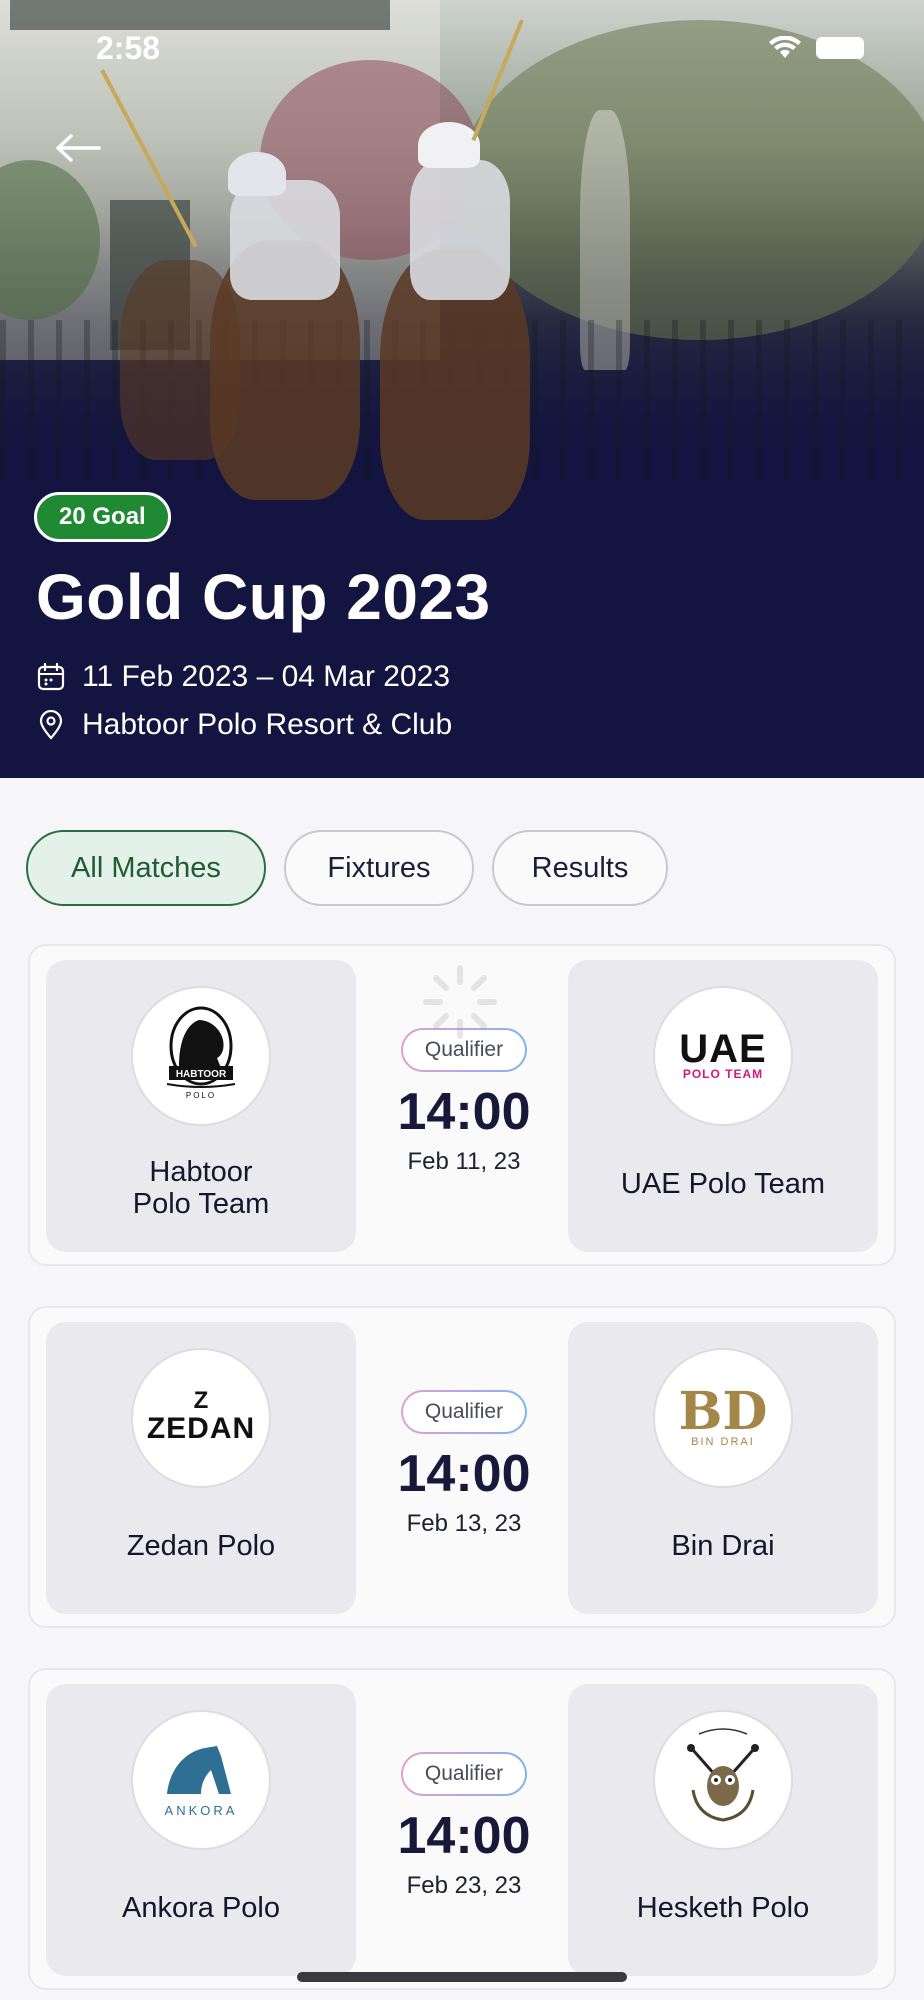 This screenshot has height=2000, width=924. What do you see at coordinates (723, 1411) in the screenshot?
I see `logo-mark: BD` at bounding box center [723, 1411].